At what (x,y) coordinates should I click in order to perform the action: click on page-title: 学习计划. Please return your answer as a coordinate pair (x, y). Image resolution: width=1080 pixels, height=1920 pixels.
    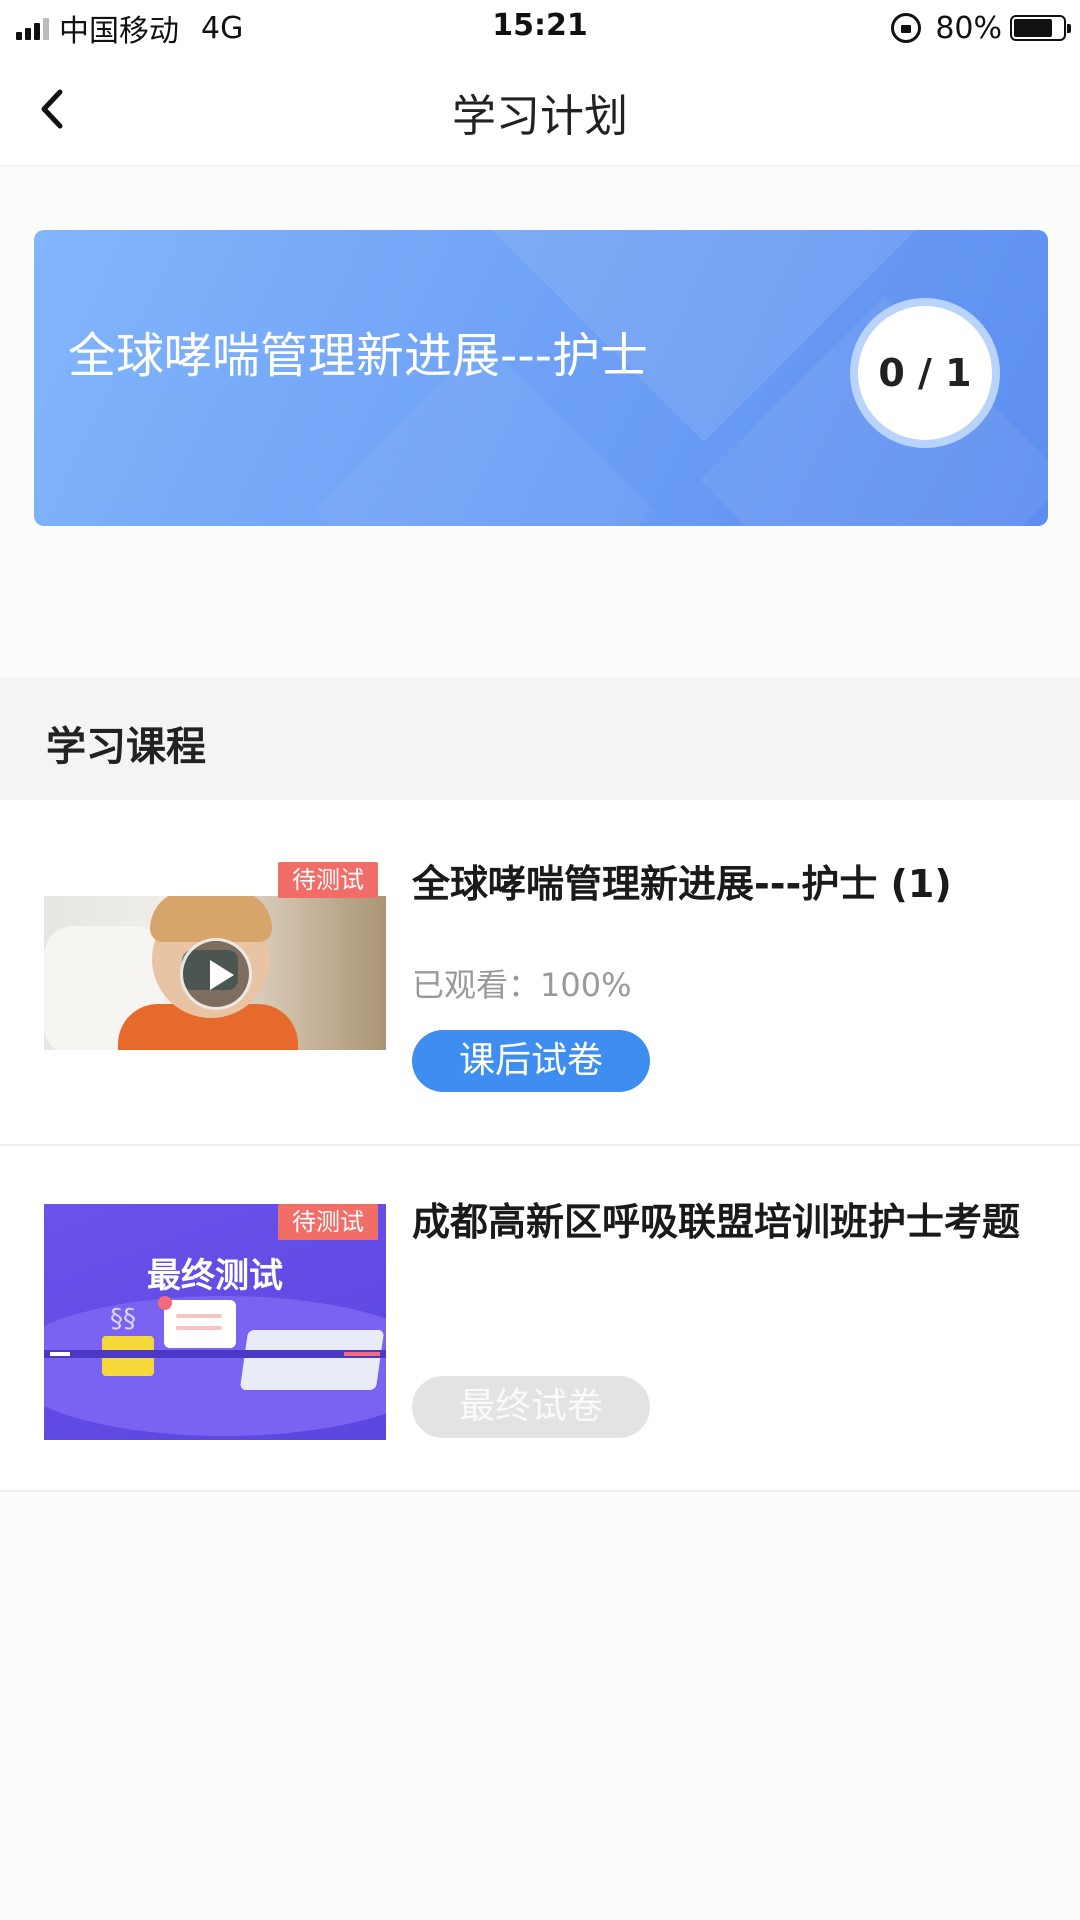
    Looking at the image, I should click on (540, 116).